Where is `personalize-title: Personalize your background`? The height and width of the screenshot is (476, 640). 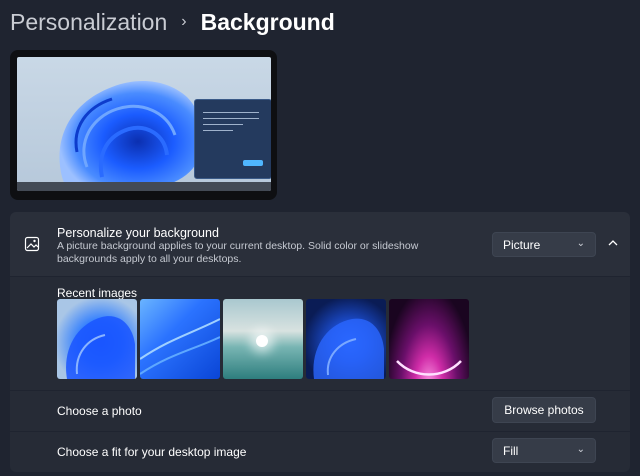 personalize-title: Personalize your background is located at coordinates (138, 233).